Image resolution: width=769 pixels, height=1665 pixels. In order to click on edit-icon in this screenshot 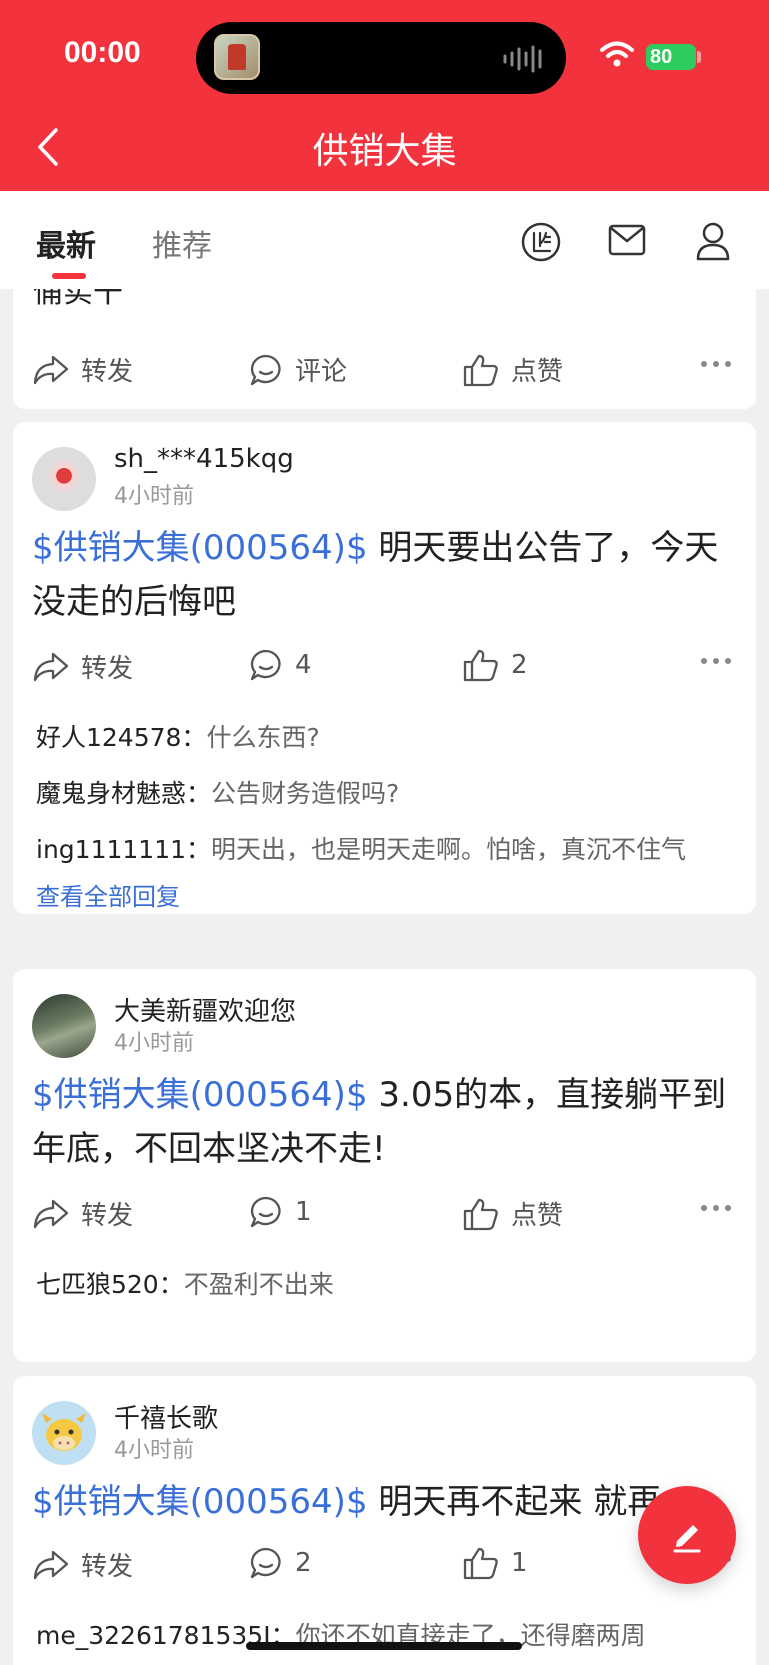, I will do `click(687, 1539)`.